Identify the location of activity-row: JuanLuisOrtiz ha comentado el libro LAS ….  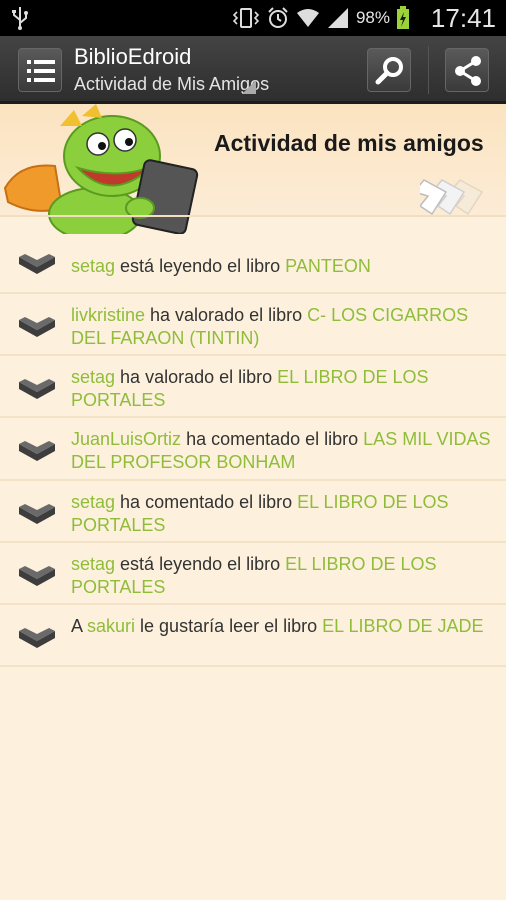
(253, 449).